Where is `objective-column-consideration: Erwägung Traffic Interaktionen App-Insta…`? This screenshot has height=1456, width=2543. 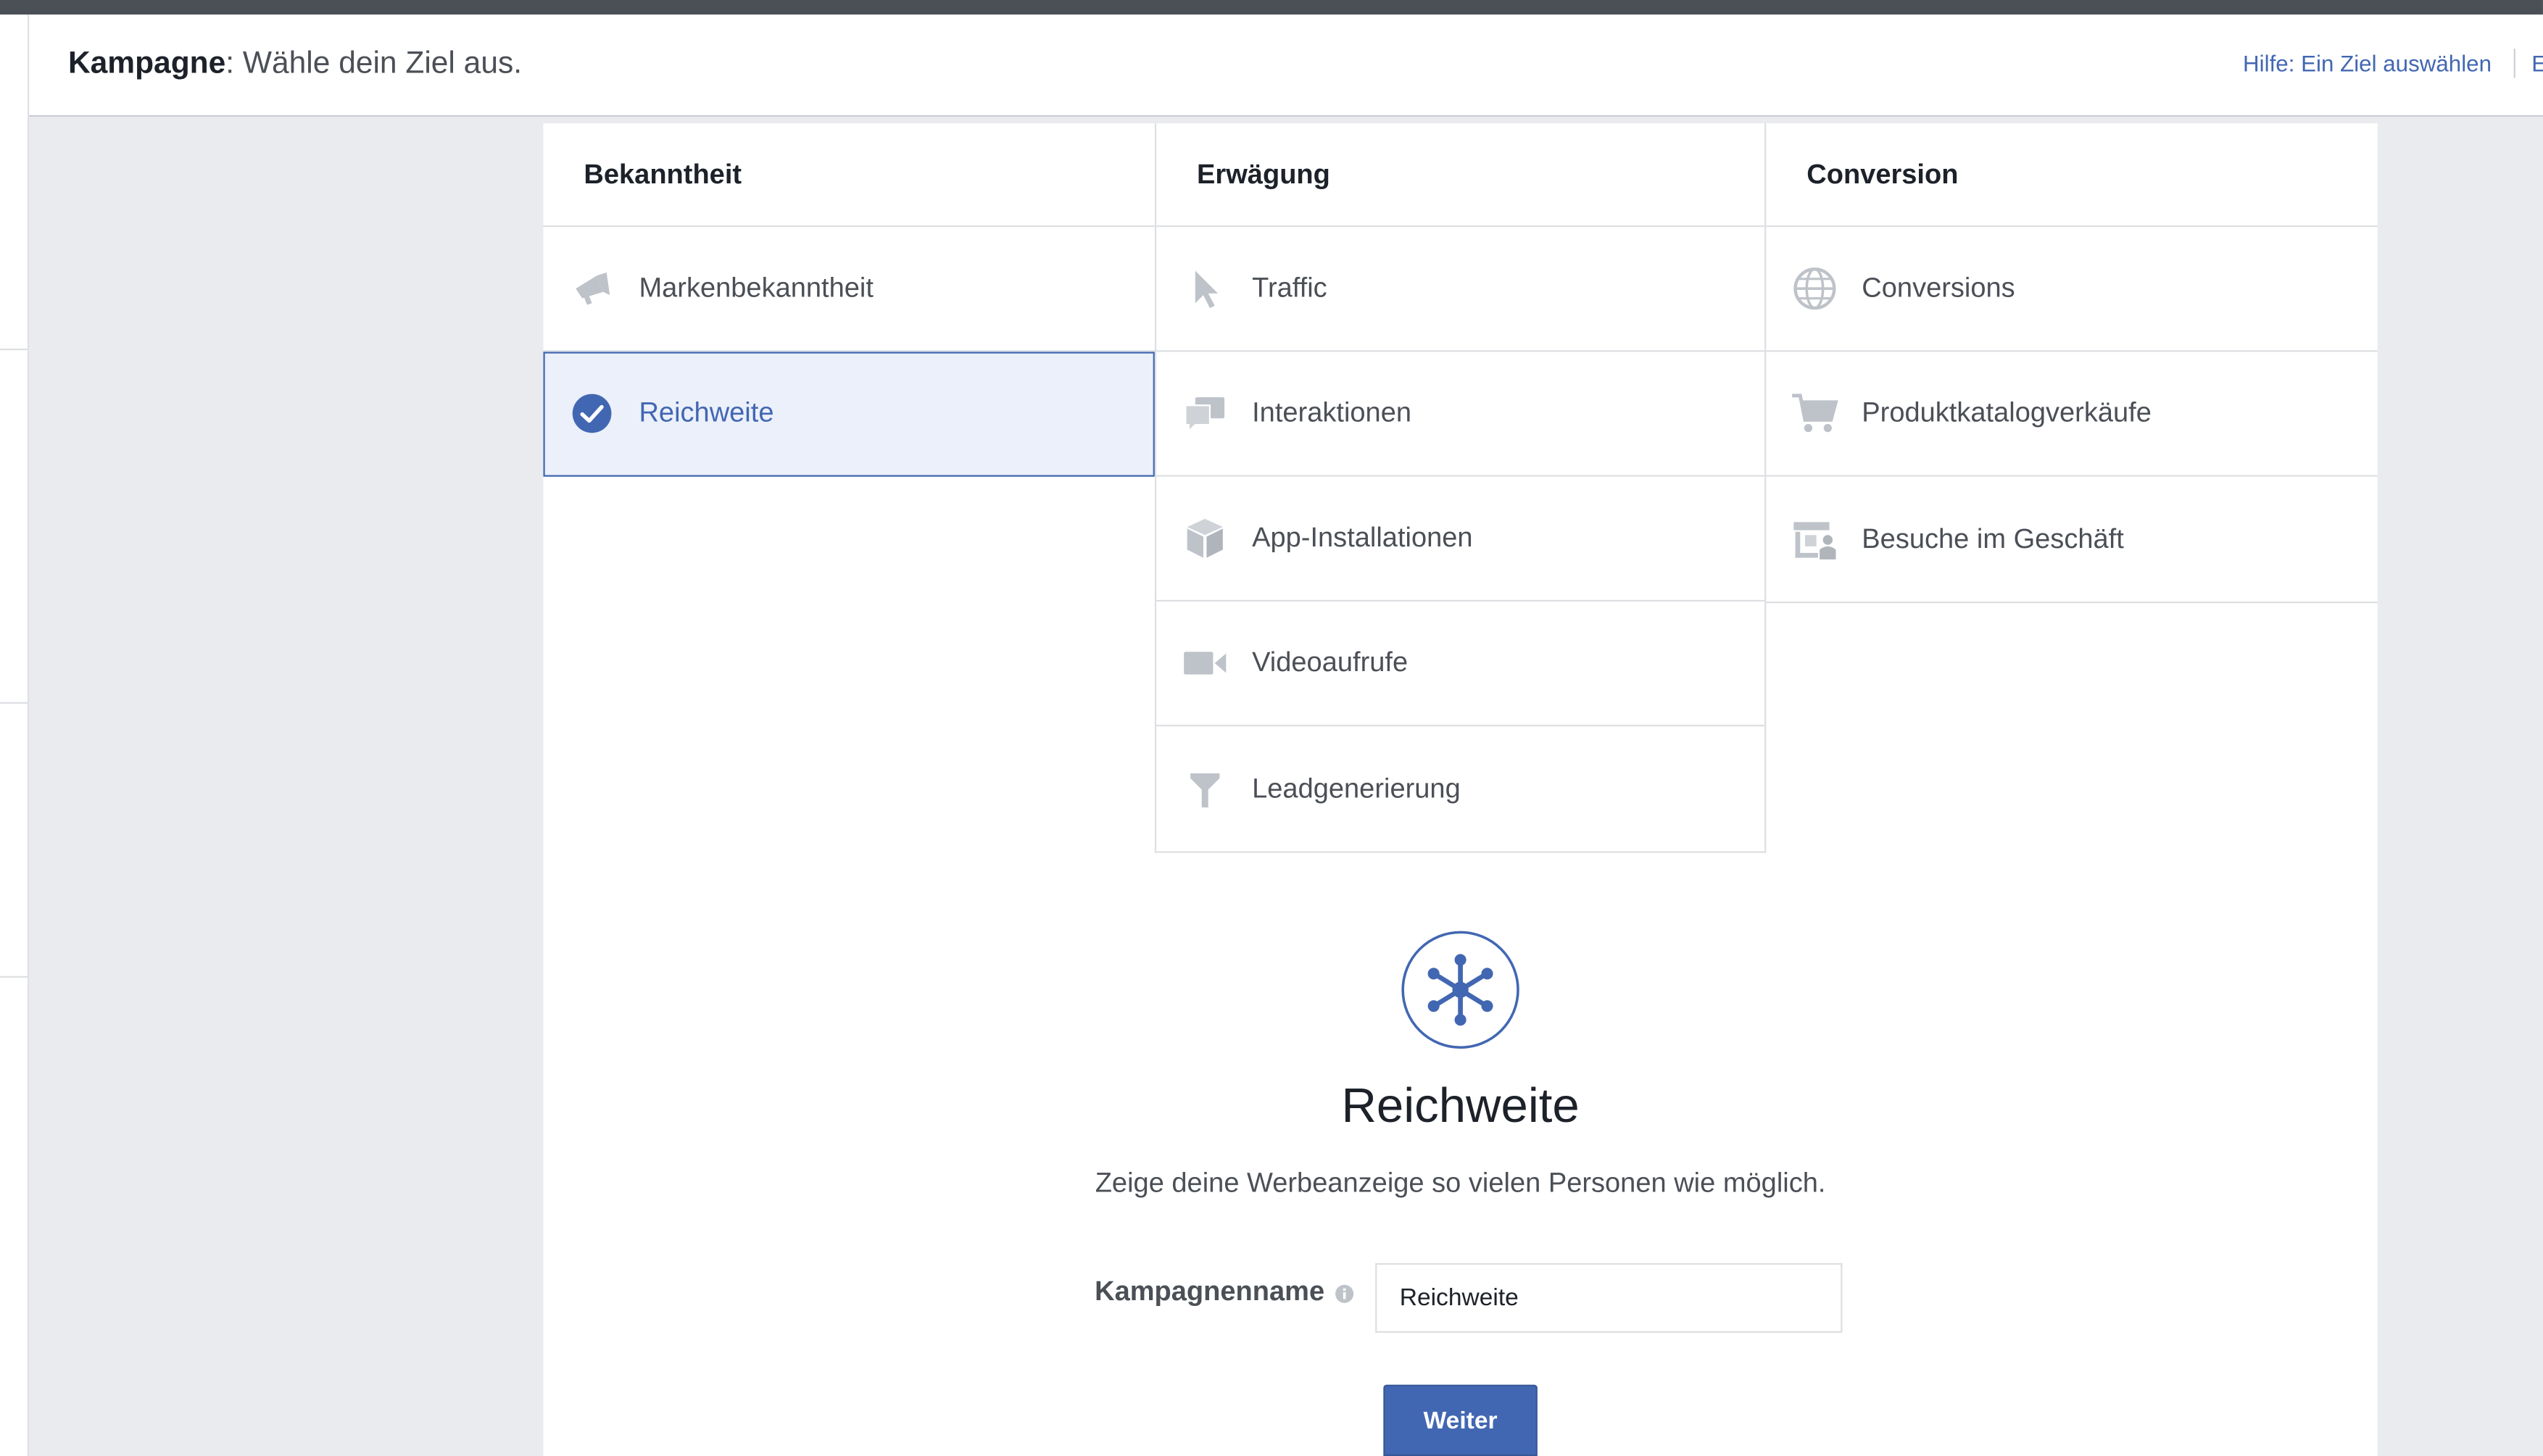 objective-column-consideration: Erwägung Traffic Interaktionen App-Insta… is located at coordinates (1460, 488).